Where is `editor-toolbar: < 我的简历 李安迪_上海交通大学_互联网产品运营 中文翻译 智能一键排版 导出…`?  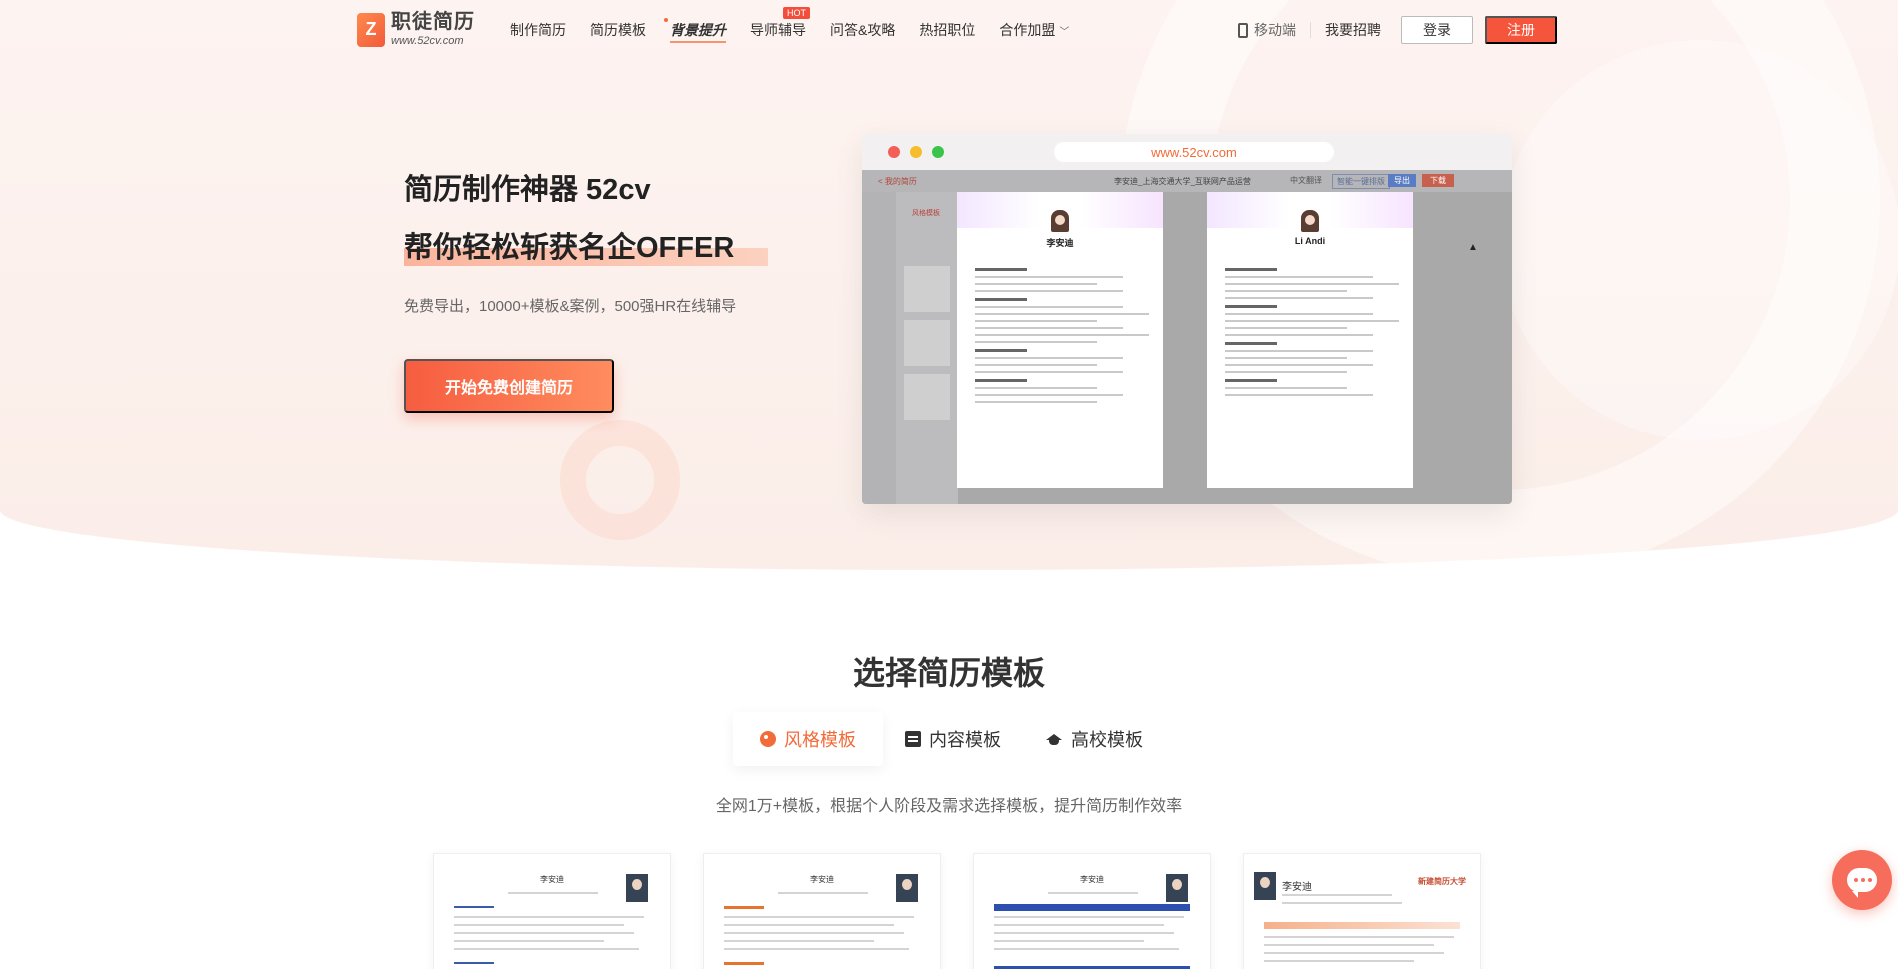
editor-toolbar: < 我的简历 李安迪_上海交通大学_互联网产品运营 中文翻译 智能一键排版 导出… is located at coordinates (1187, 181).